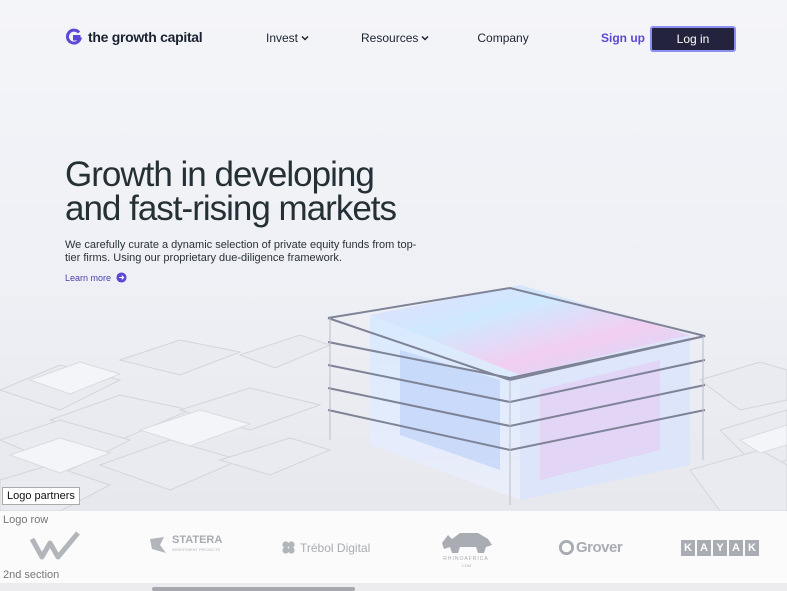 The width and height of the screenshot is (787, 591). I want to click on partner-logo-grover: Grover, so click(590, 547).